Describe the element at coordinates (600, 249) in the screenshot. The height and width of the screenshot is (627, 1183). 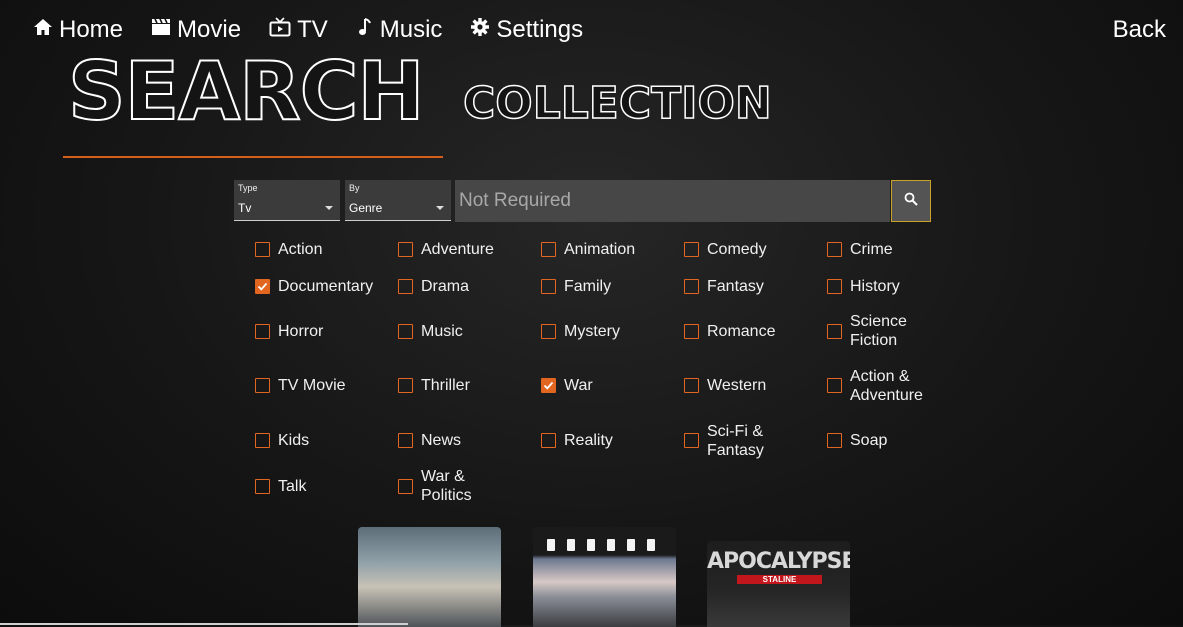
I see `genre-label: Animation` at that location.